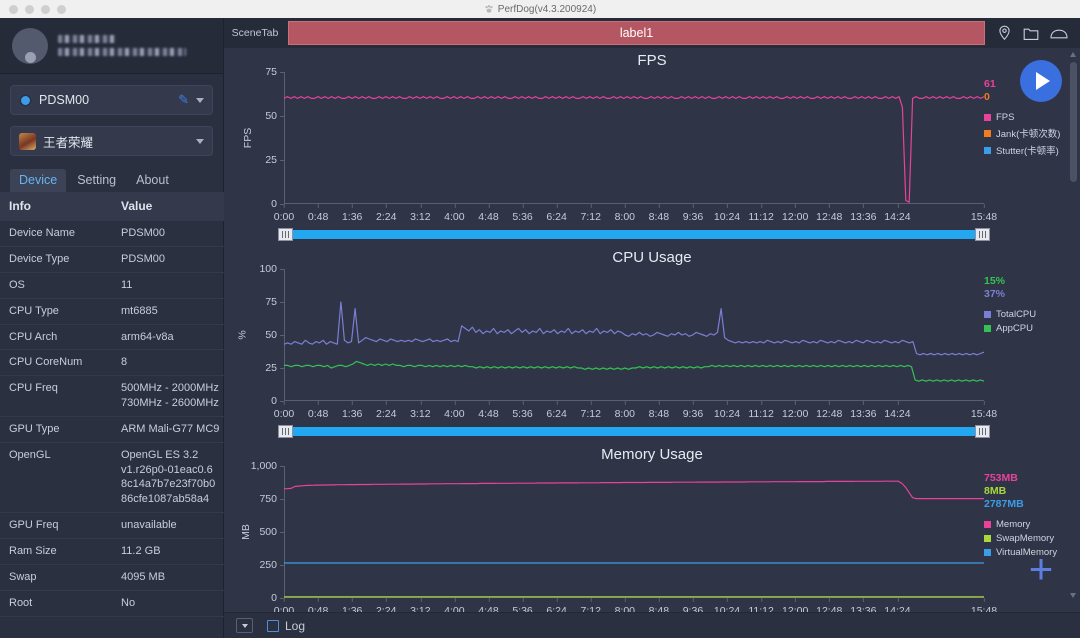  I want to click on chart-title: Memory Usage, so click(652, 454).